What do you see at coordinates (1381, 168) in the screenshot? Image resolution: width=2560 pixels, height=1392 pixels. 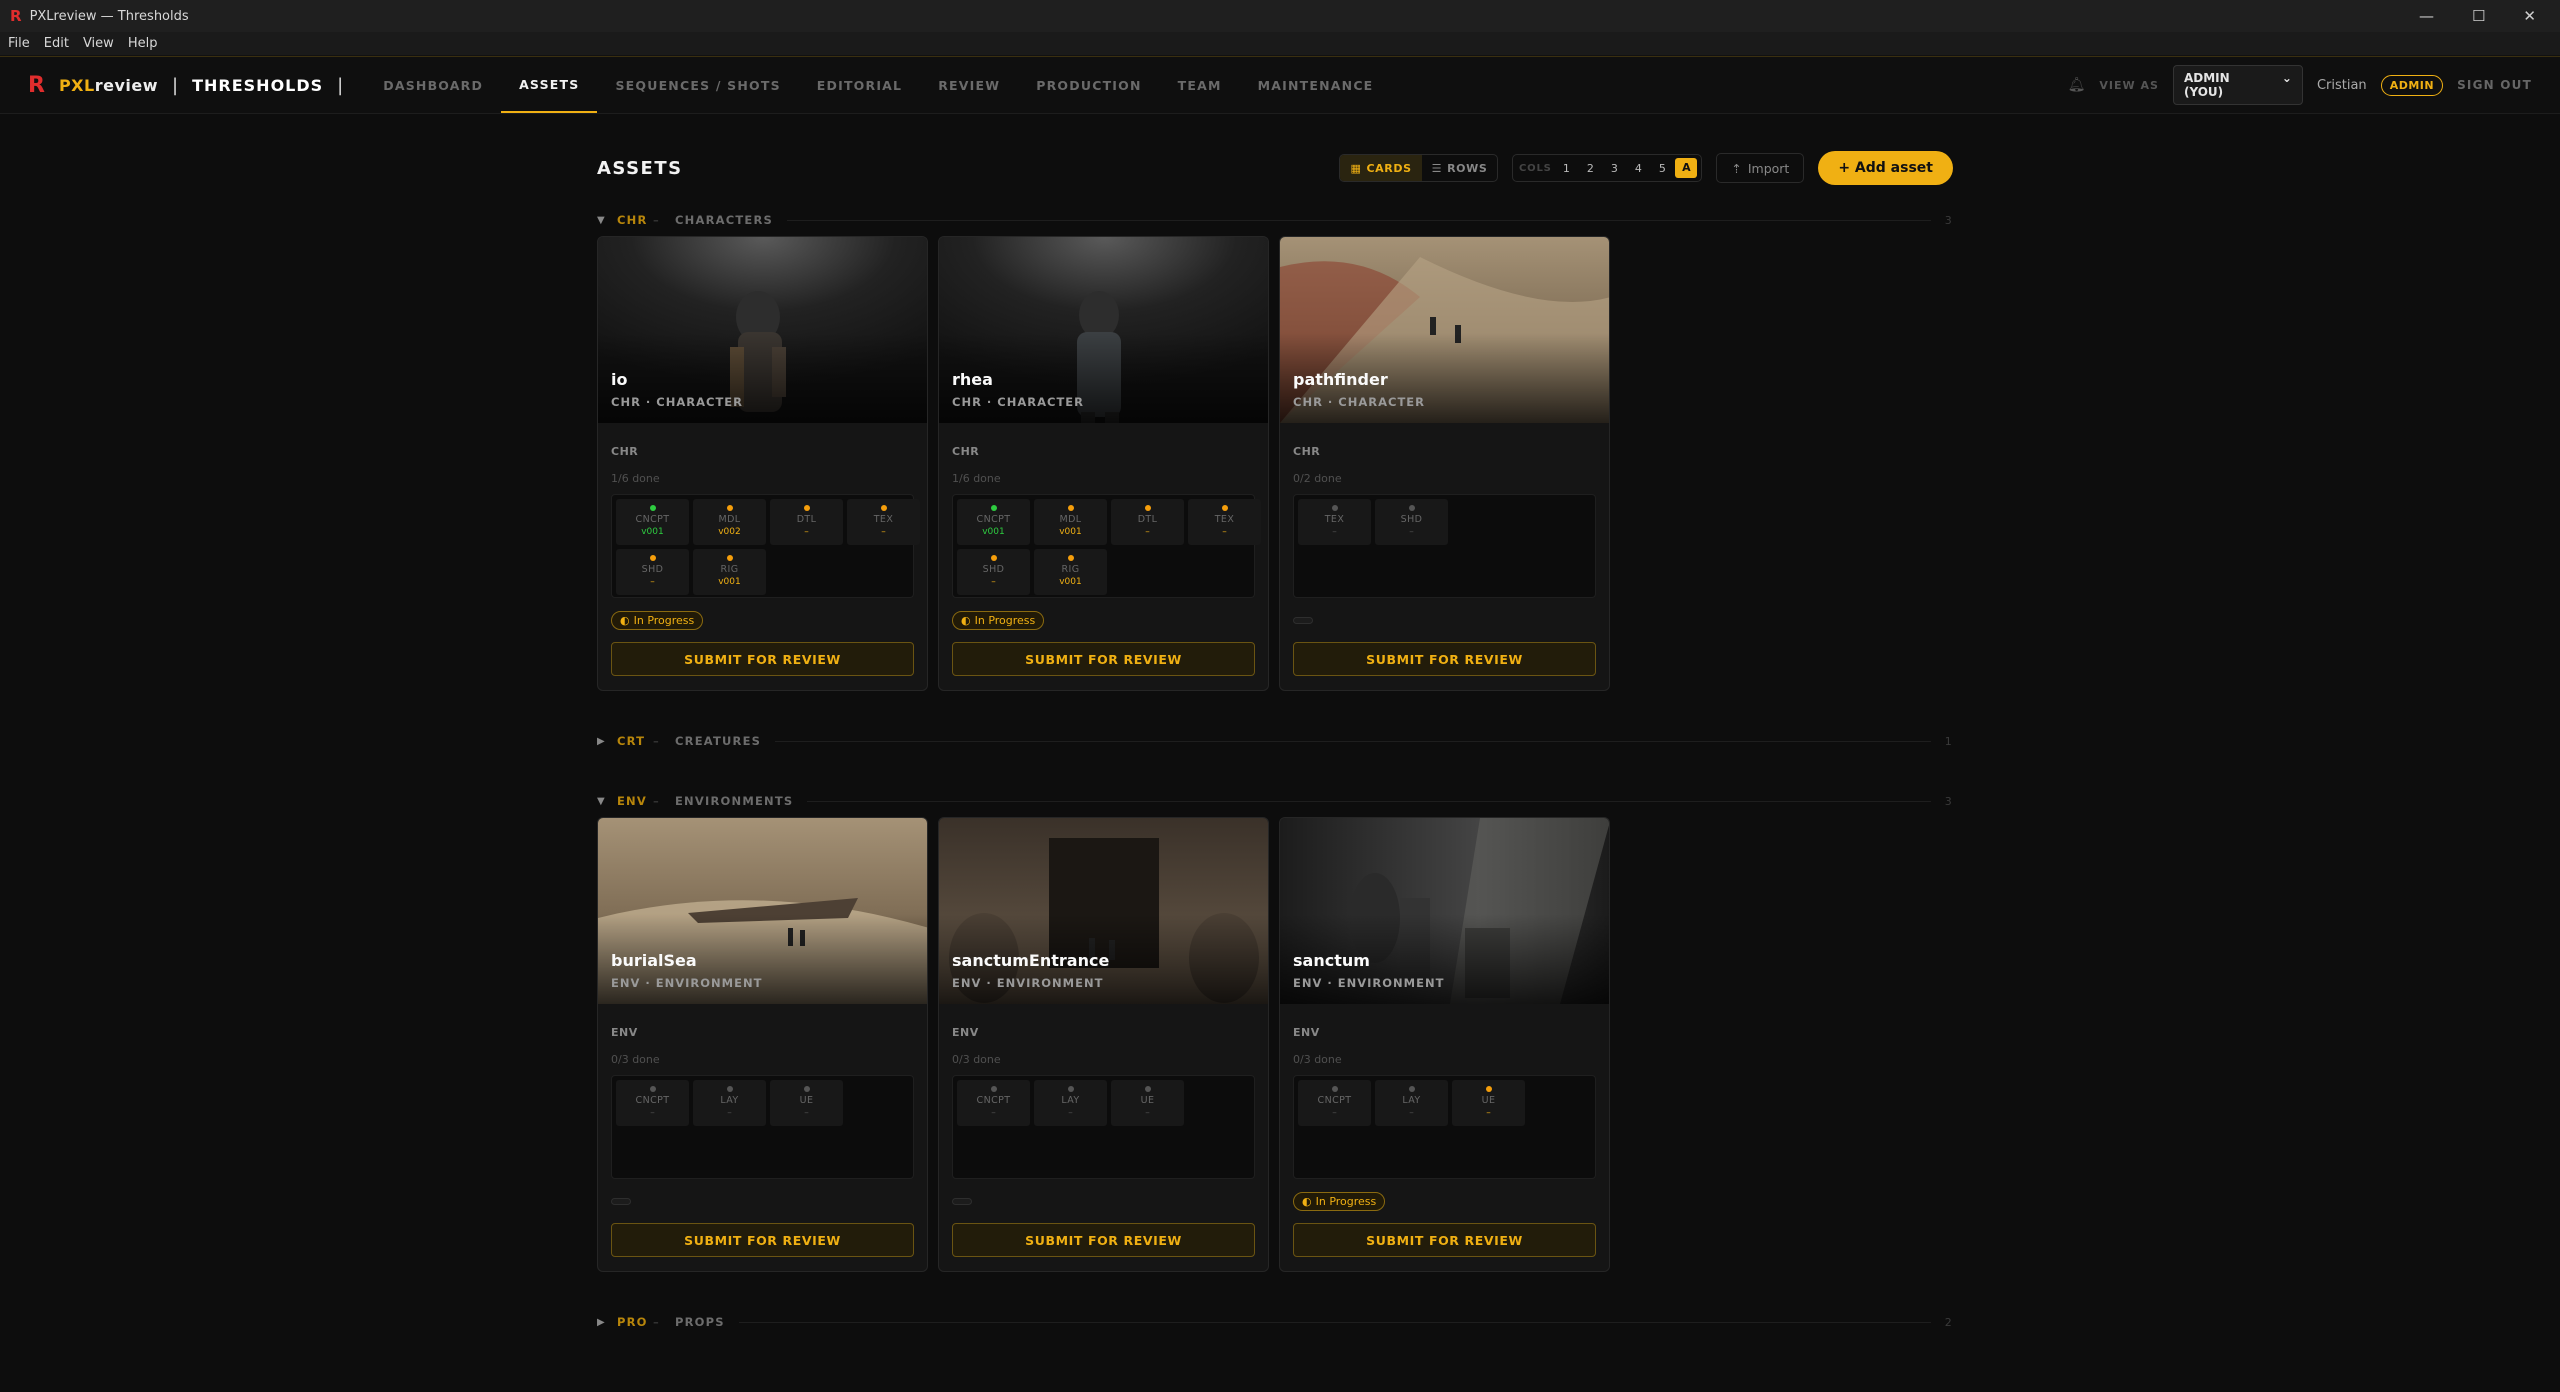 I see `cards-view-button: ▦ CARDS` at bounding box center [1381, 168].